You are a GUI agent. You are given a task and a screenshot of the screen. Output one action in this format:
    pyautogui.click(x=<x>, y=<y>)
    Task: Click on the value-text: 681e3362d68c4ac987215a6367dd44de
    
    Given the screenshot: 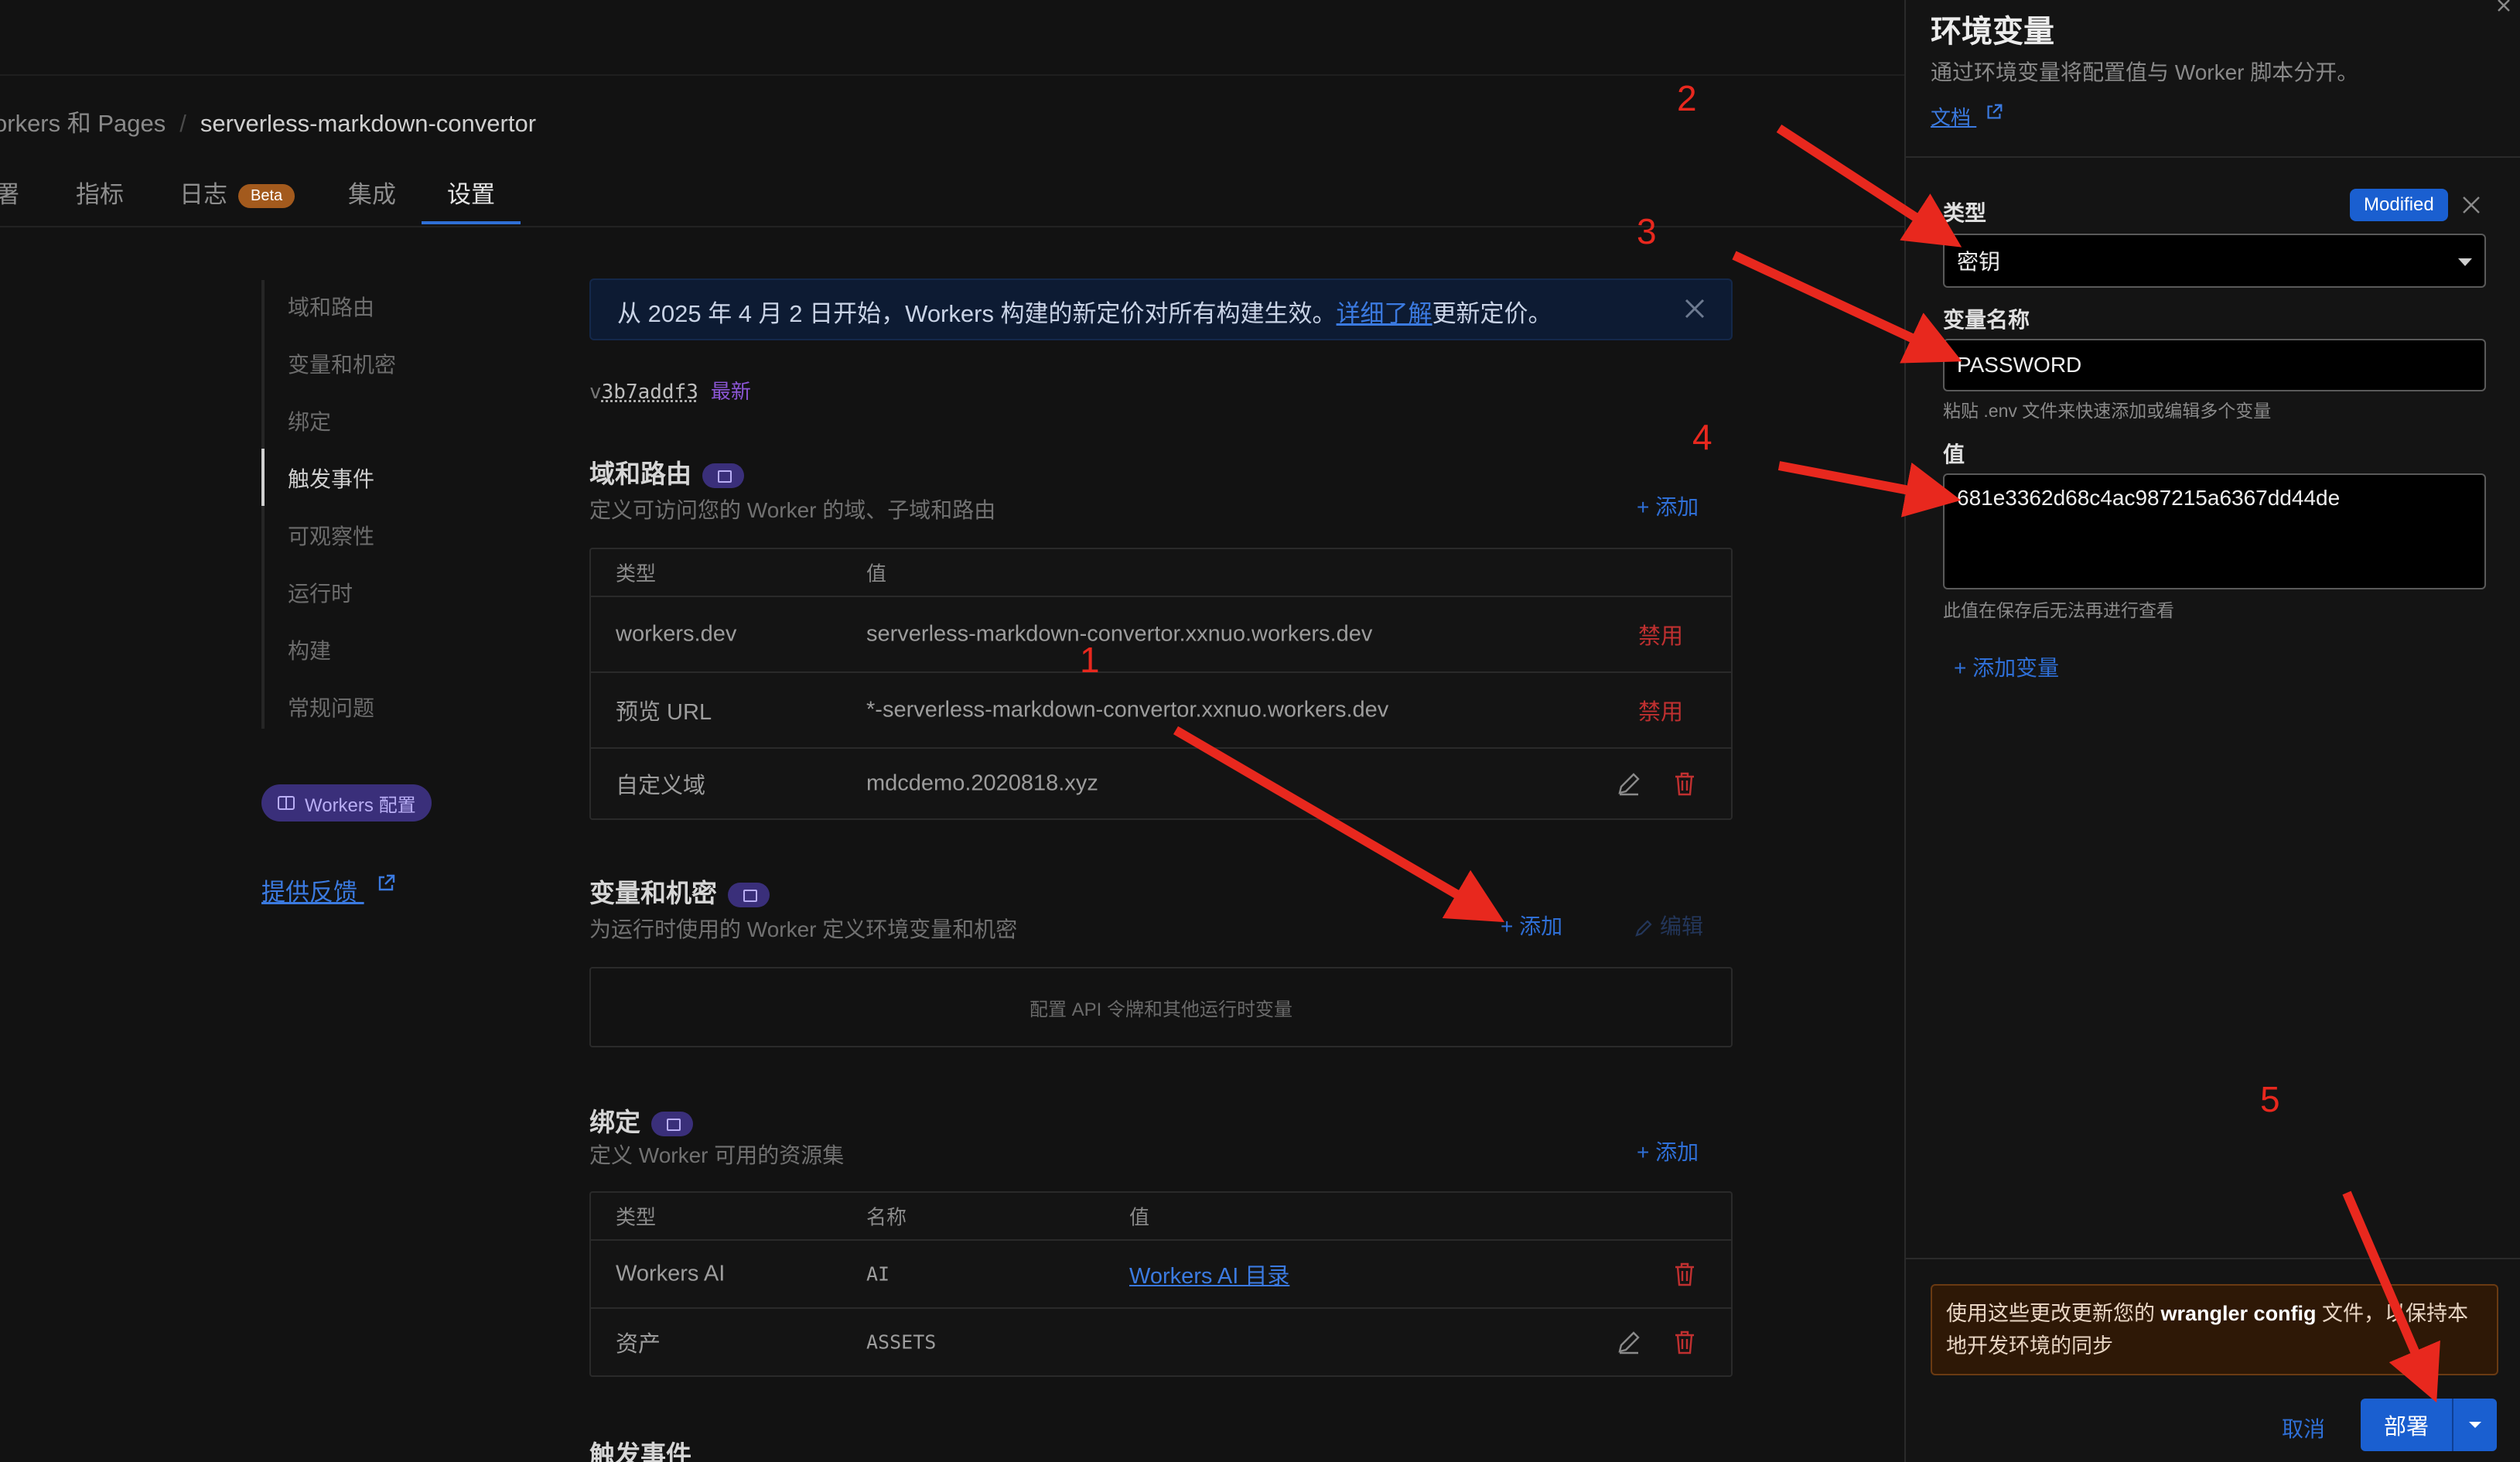 What is the action you would take?
    pyautogui.click(x=2149, y=498)
    